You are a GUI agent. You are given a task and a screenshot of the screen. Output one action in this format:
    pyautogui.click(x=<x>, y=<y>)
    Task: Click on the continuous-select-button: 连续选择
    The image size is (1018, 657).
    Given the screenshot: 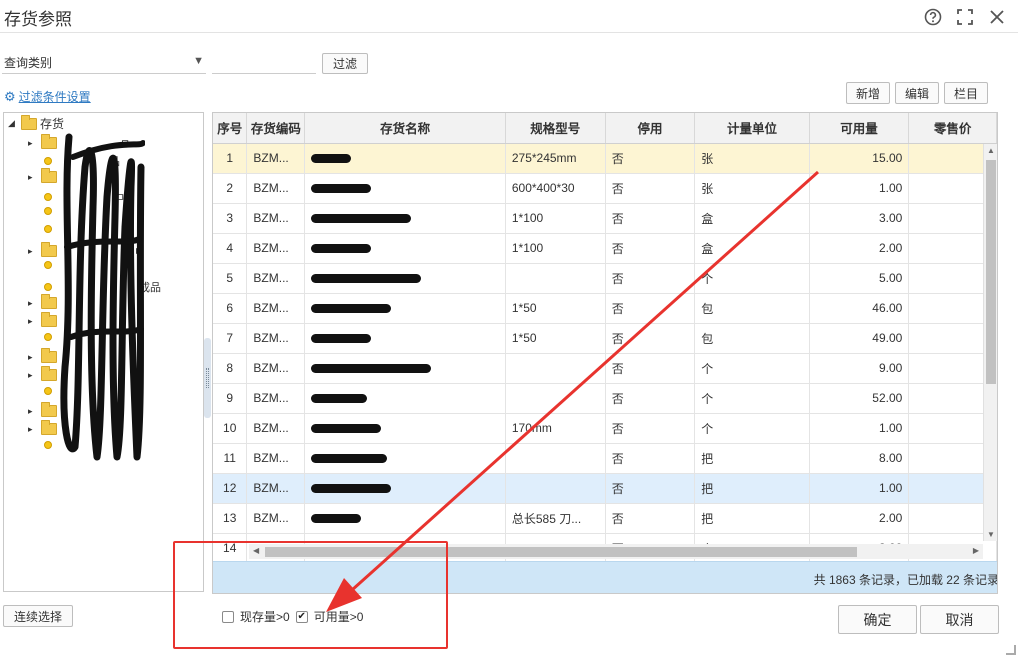 What is the action you would take?
    pyautogui.click(x=38, y=616)
    